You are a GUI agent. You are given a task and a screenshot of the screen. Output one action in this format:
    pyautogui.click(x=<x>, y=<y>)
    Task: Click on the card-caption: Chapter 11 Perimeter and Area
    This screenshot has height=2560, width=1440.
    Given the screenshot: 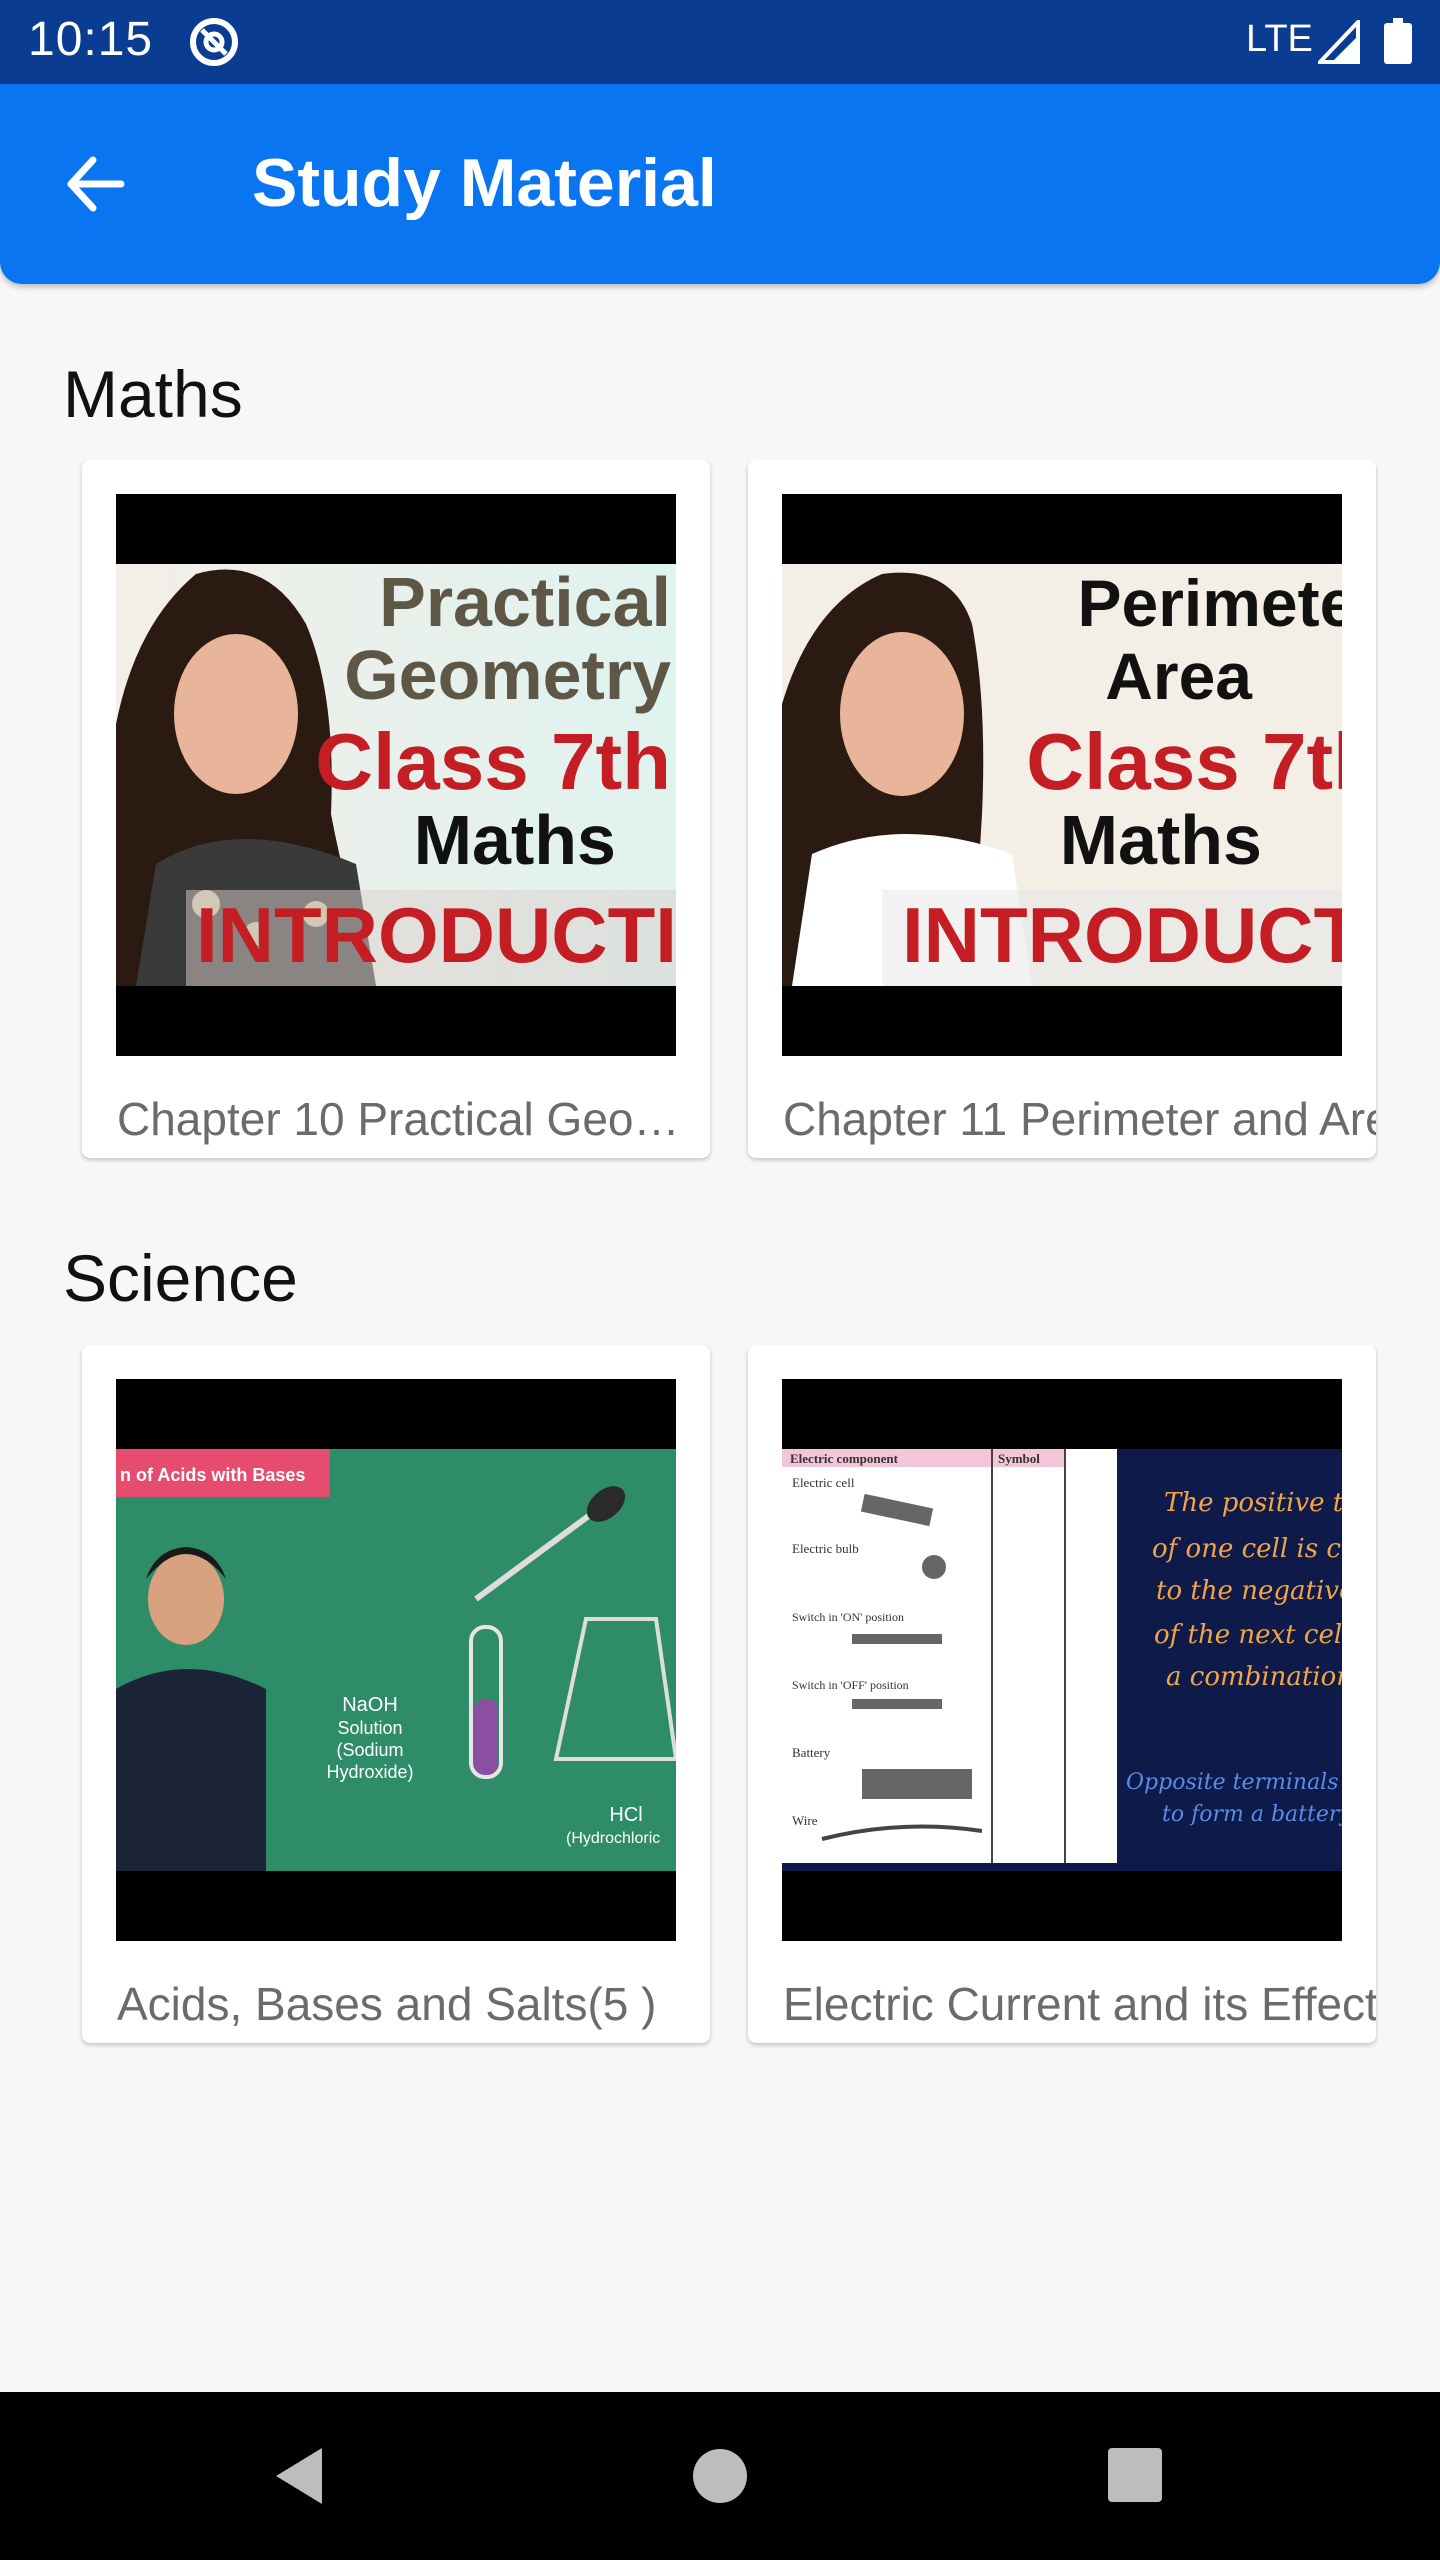 What is the action you would take?
    pyautogui.click(x=1079, y=1119)
    